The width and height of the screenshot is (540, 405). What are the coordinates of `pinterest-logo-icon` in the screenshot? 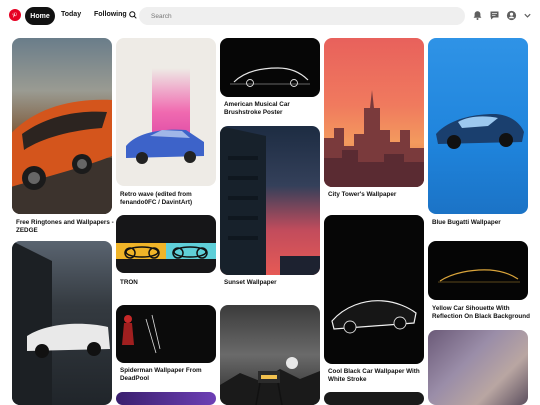 It's located at (15, 15).